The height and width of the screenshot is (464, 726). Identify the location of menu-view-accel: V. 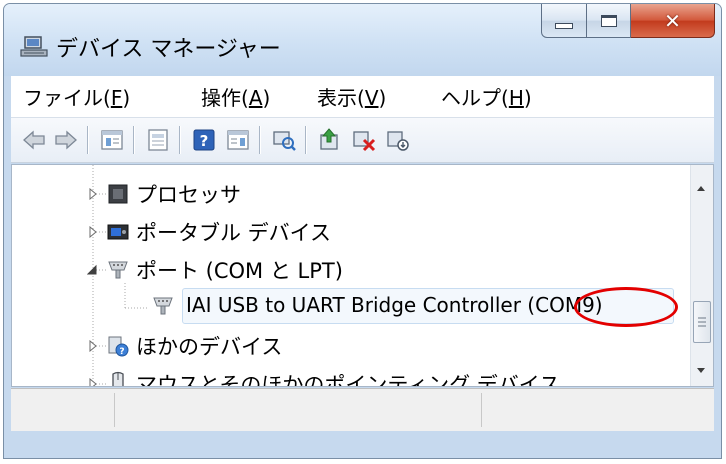
(371, 98).